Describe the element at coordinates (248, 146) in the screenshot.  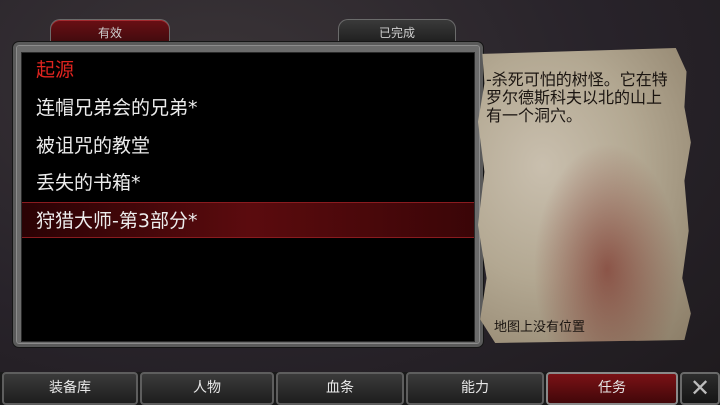
I see `quest-item: 被诅咒的教堂` at that location.